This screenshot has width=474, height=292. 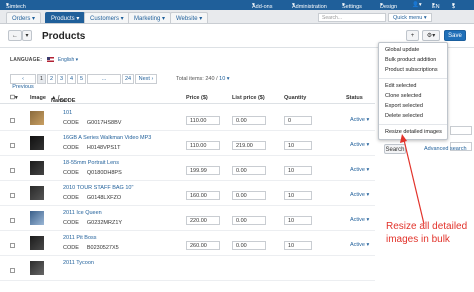 What do you see at coordinates (403, 138) in the screenshot?
I see `arrow-head` at bounding box center [403, 138].